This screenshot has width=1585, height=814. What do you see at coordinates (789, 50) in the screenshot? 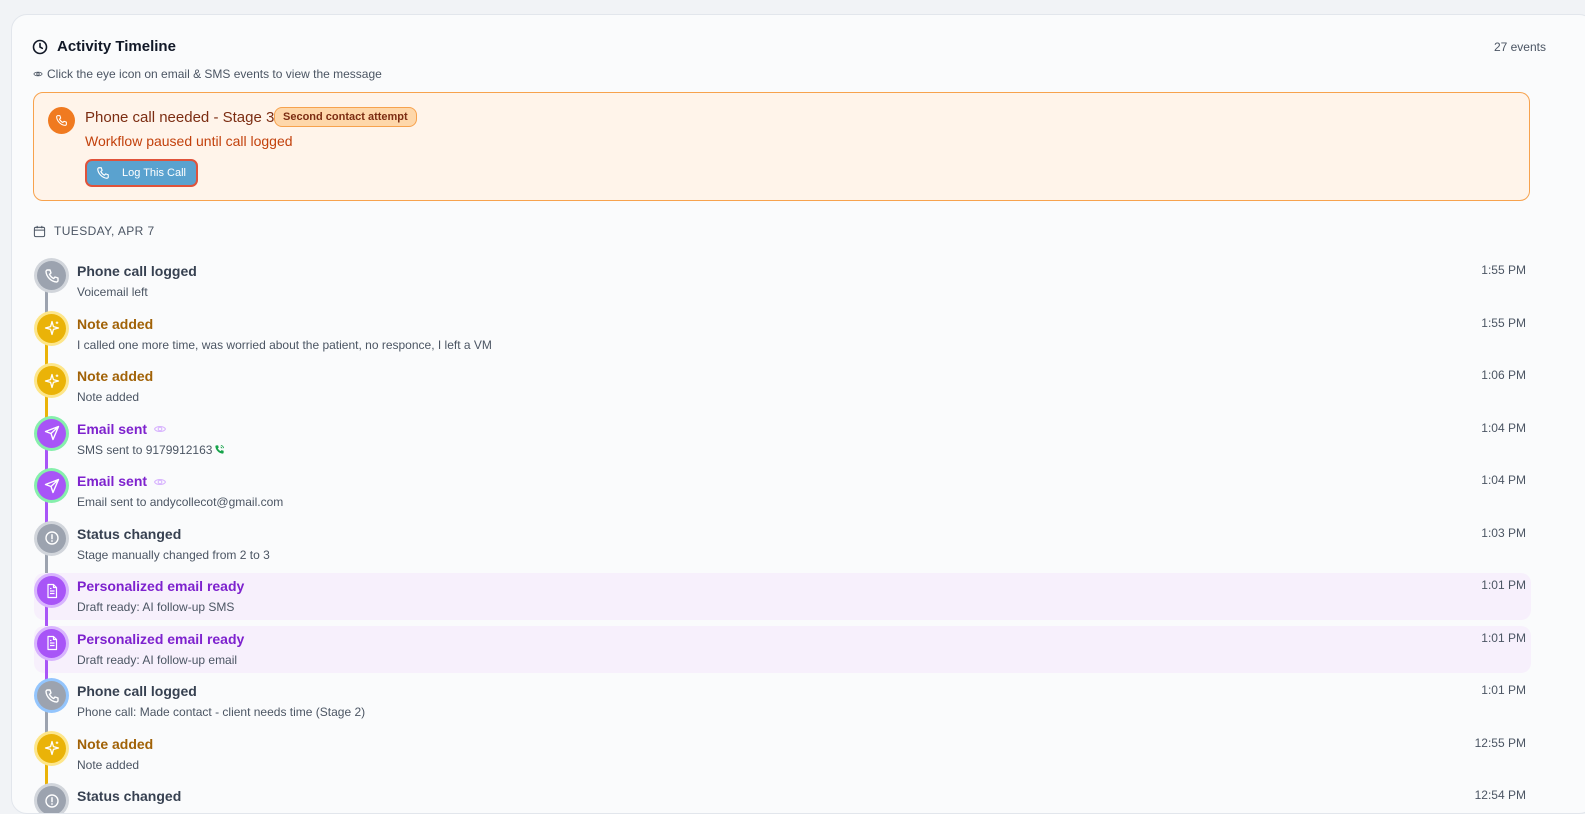
I see `timeline-header: Activity Timeline 27 events` at bounding box center [789, 50].